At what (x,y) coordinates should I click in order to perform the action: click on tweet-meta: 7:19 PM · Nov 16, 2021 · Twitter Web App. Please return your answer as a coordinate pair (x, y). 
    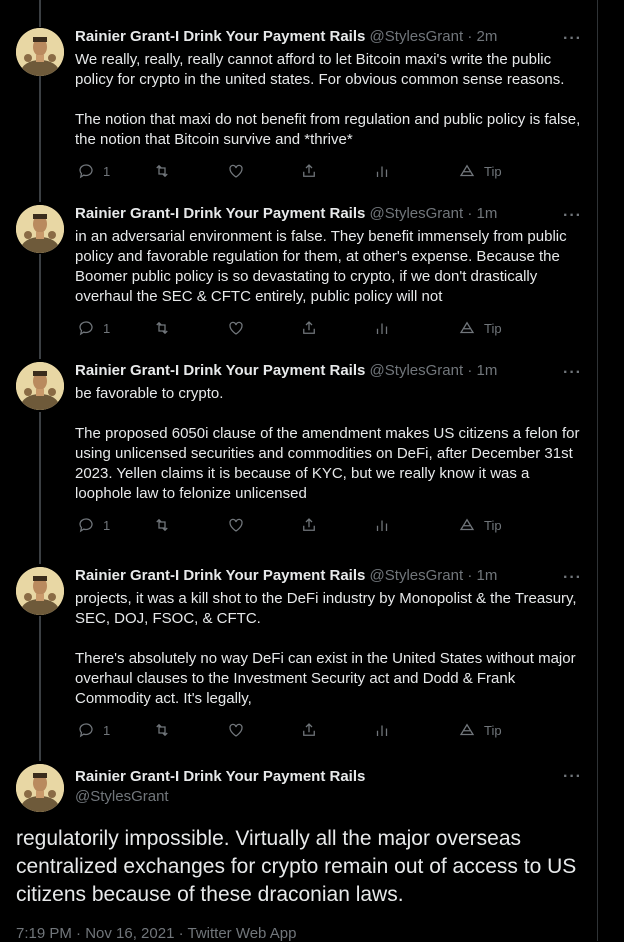
    Looking at the image, I should click on (156, 933).